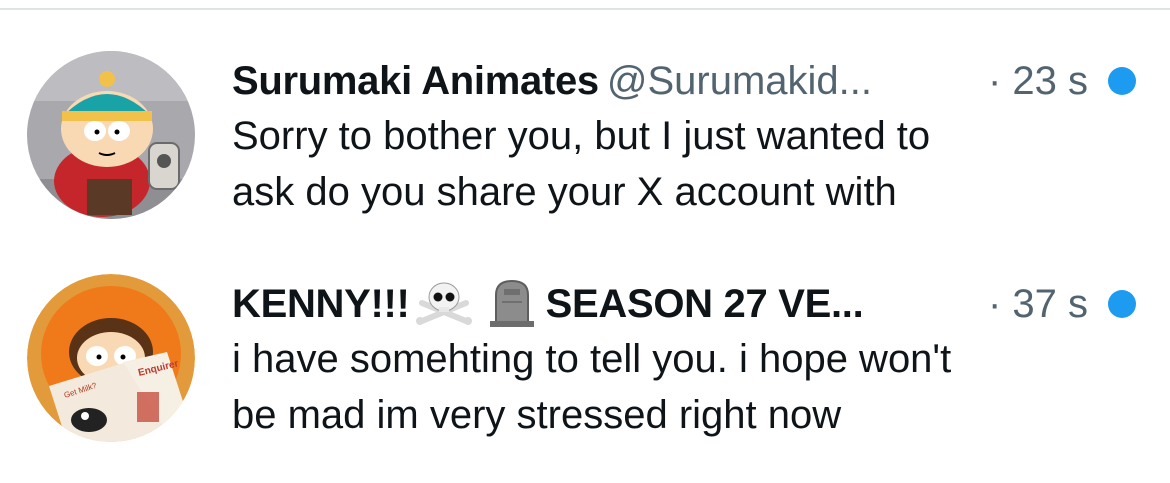 Image resolution: width=1170 pixels, height=483 pixels. I want to click on conversation-header: Surumaki Animates @Surumakid... · 23 s, so click(701, 81).